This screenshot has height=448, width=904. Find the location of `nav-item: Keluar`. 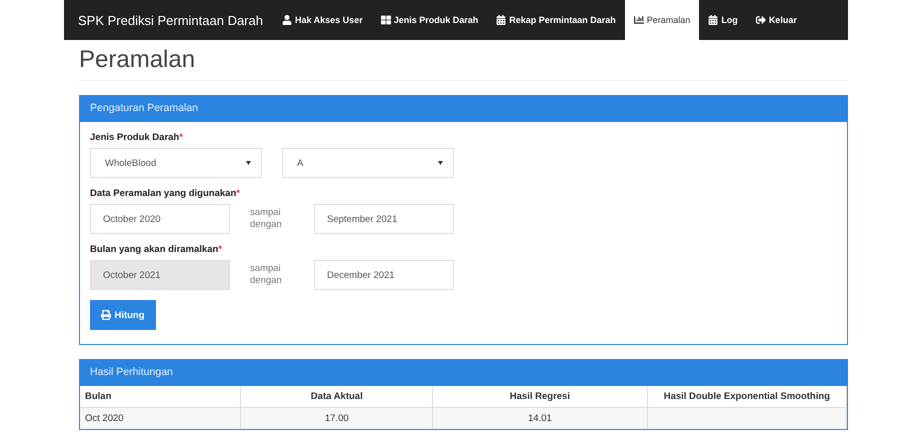

nav-item: Keluar is located at coordinates (776, 20).